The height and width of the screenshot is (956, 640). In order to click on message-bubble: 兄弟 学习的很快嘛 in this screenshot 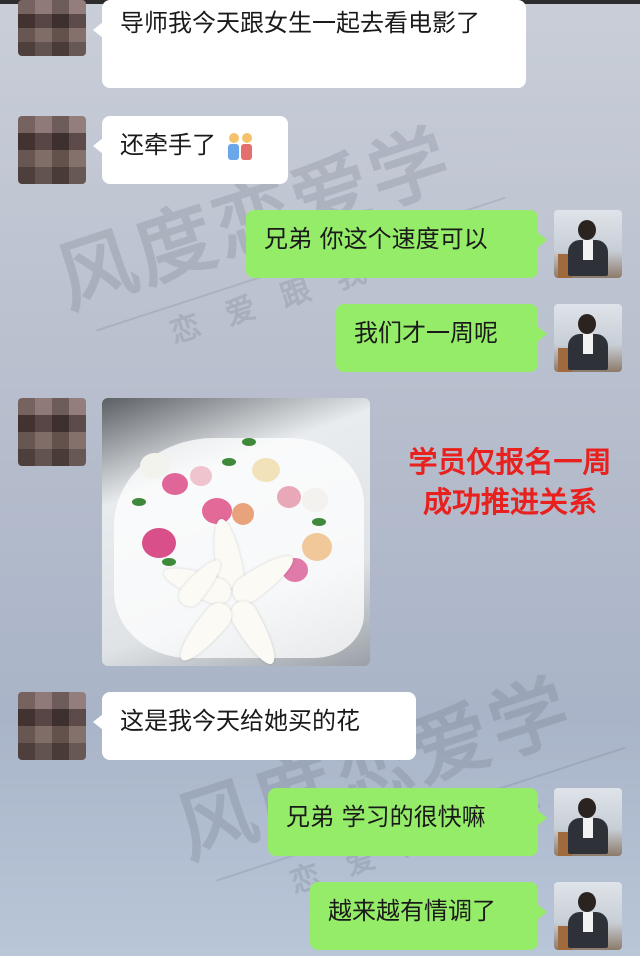, I will do `click(407, 822)`.